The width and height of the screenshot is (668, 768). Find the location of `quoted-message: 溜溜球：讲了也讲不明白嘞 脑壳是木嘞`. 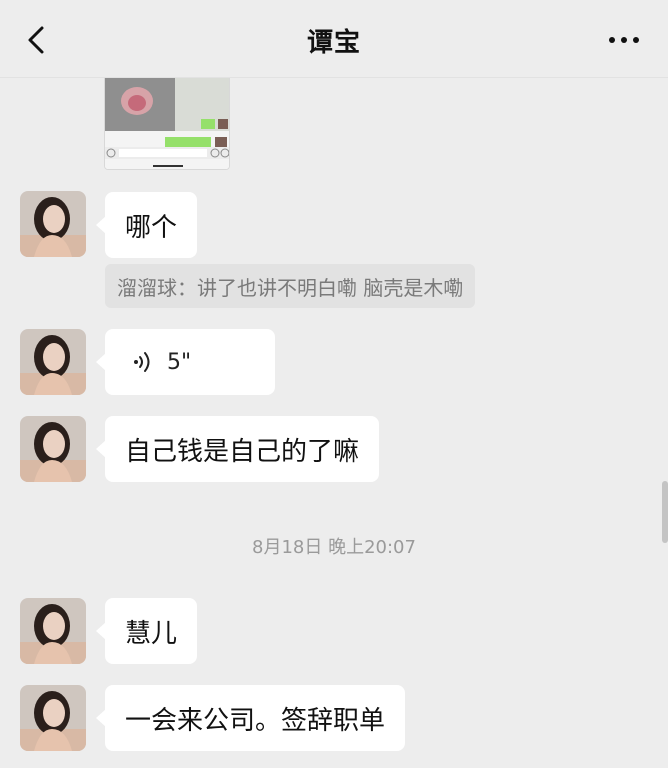

quoted-message: 溜溜球：讲了也讲不明白嘞 脑壳是木嘞 is located at coordinates (290, 286).